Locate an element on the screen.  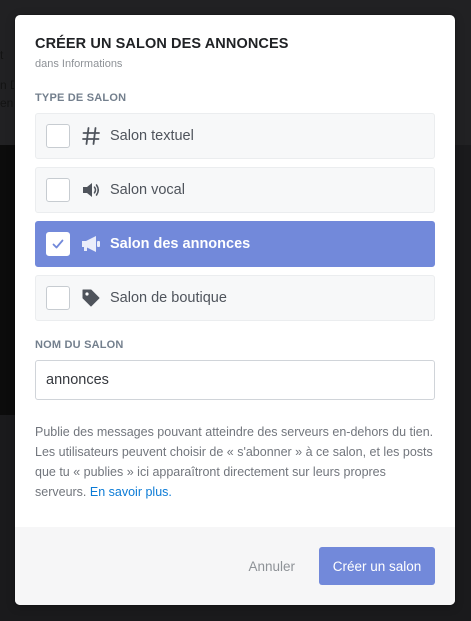
channel-type-checkbox-checked is located at coordinates (58, 244).